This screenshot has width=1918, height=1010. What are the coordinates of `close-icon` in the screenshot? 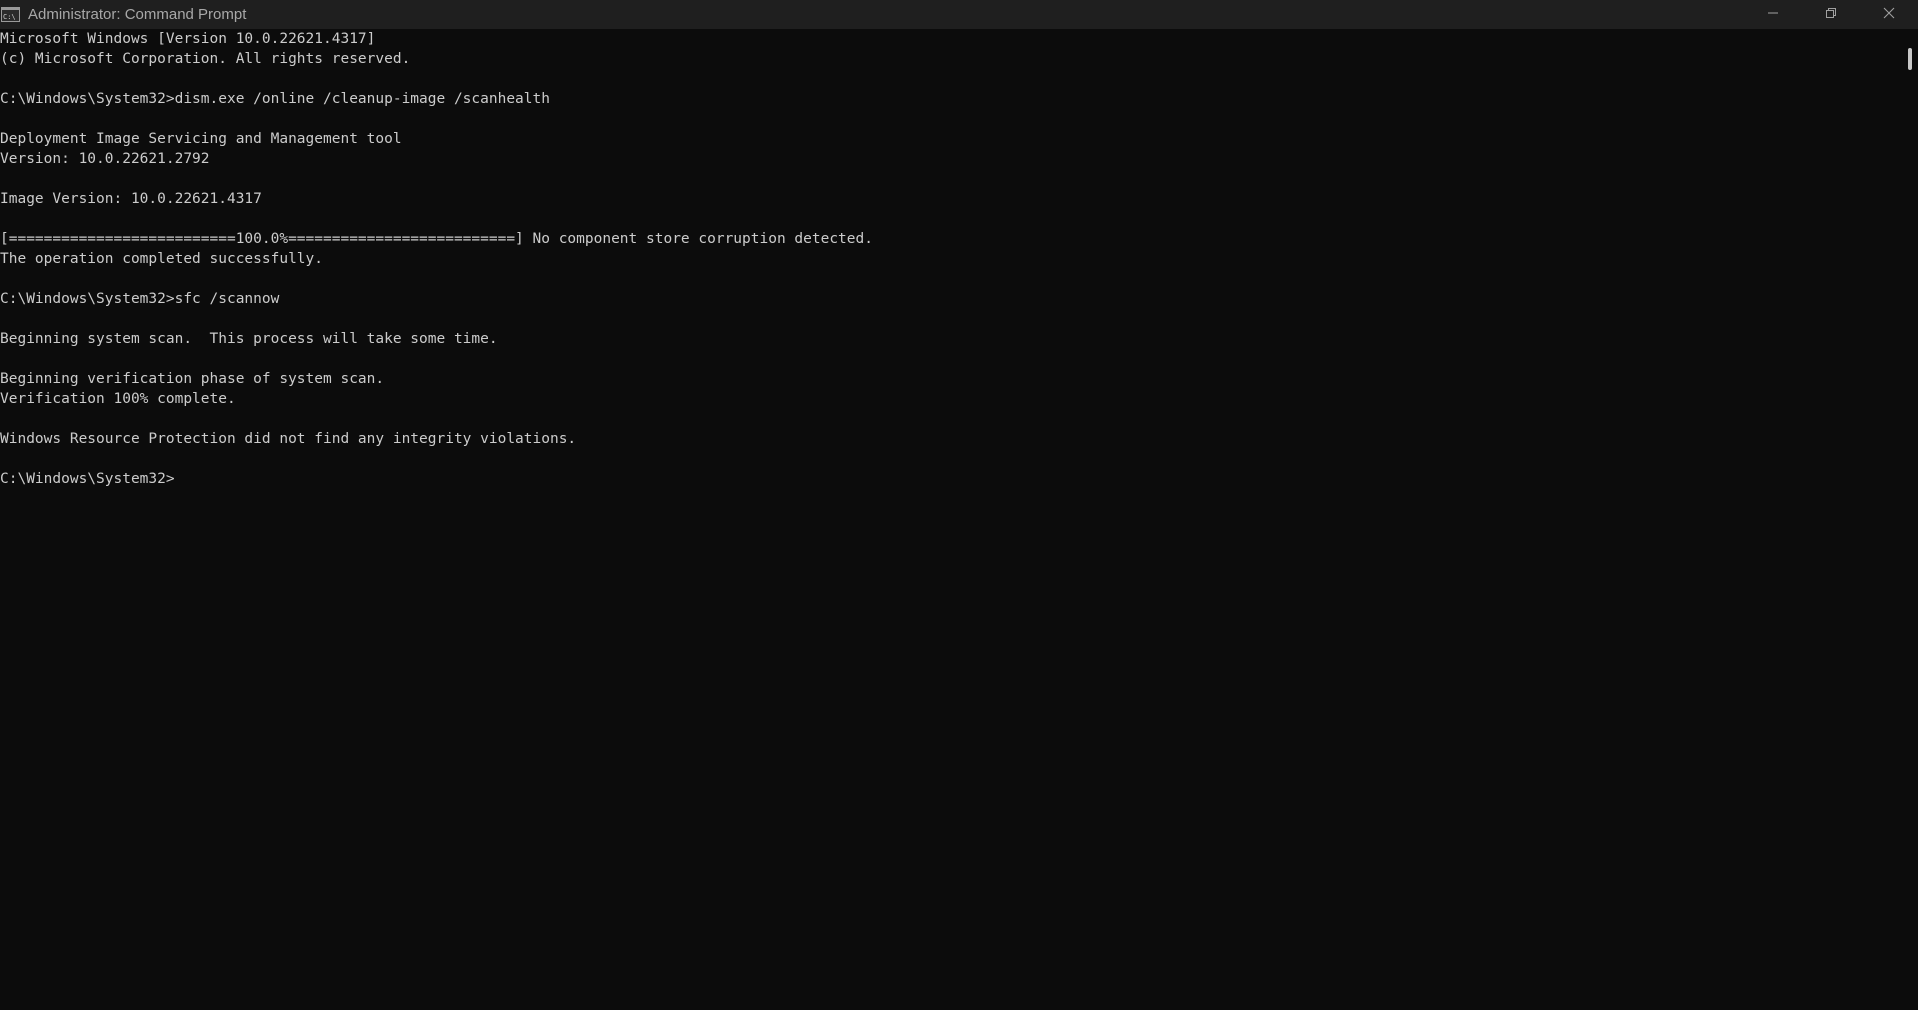 It's located at (1889, 15).